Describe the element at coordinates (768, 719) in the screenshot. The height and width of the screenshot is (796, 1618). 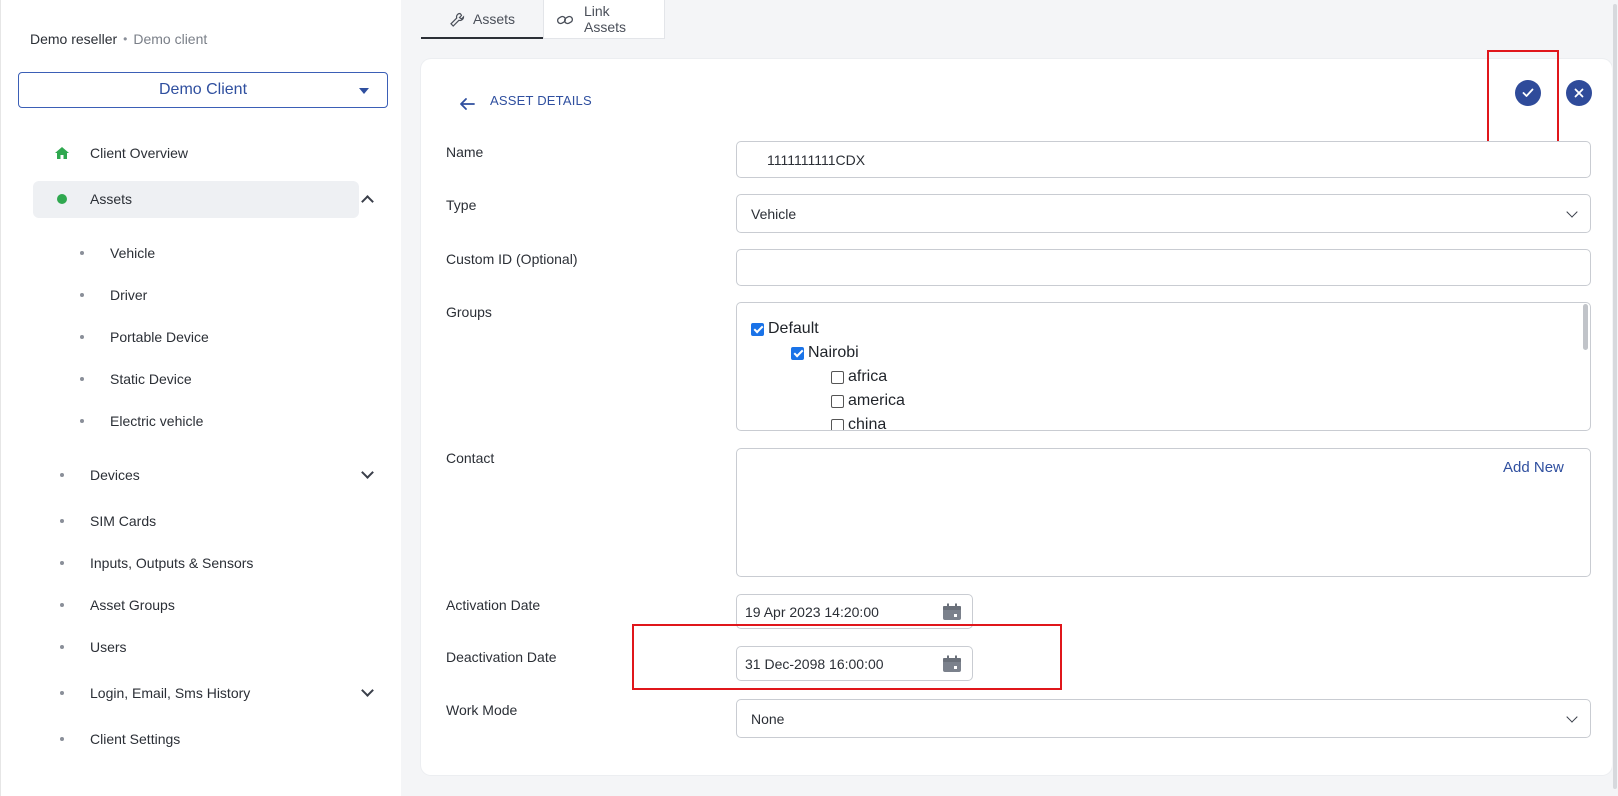
I see `work-mode-value: None` at that location.